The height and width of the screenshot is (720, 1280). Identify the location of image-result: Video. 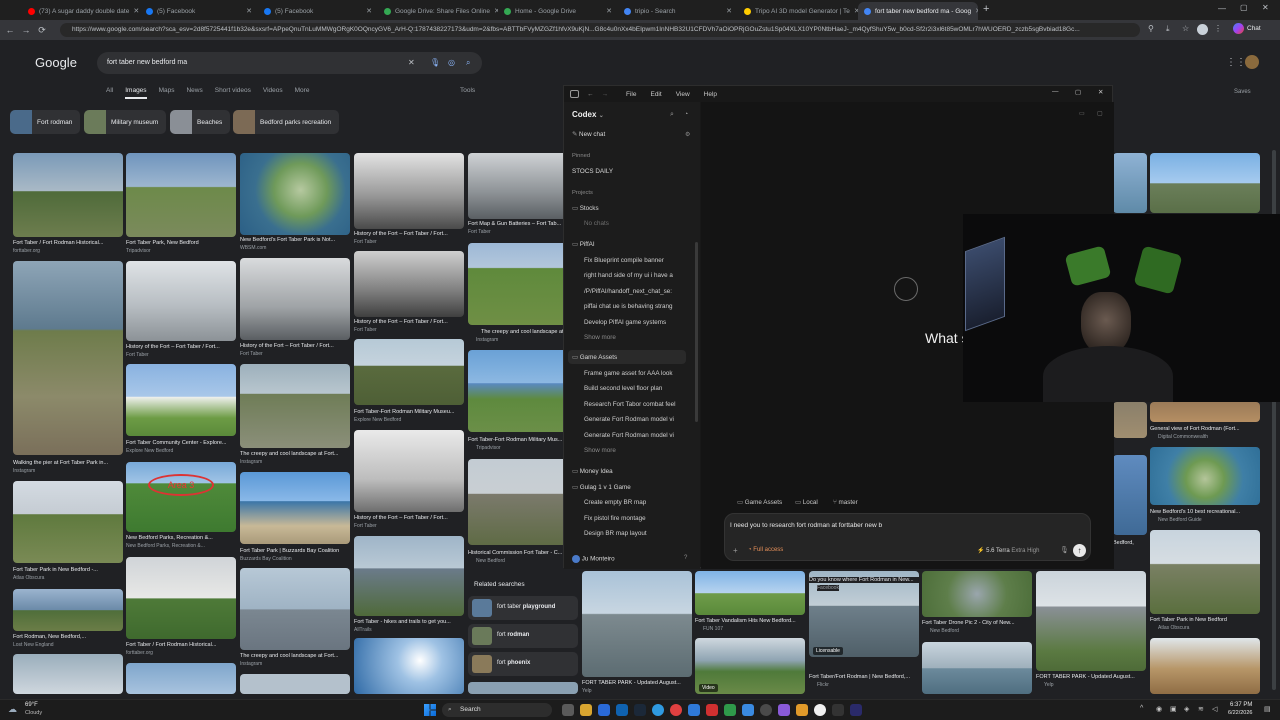
(750, 666).